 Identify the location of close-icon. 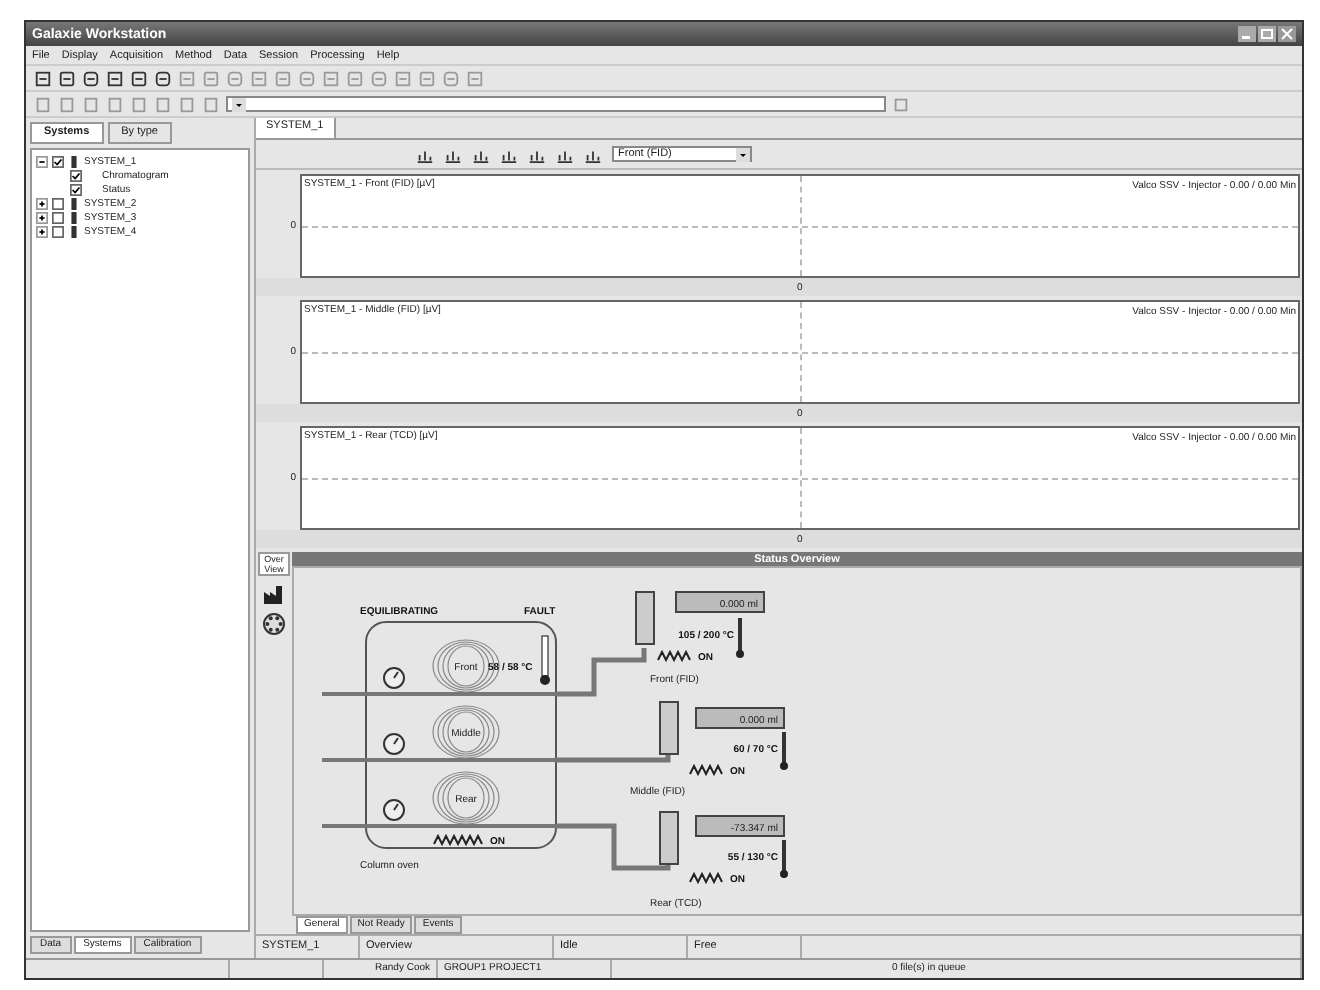
(1287, 34).